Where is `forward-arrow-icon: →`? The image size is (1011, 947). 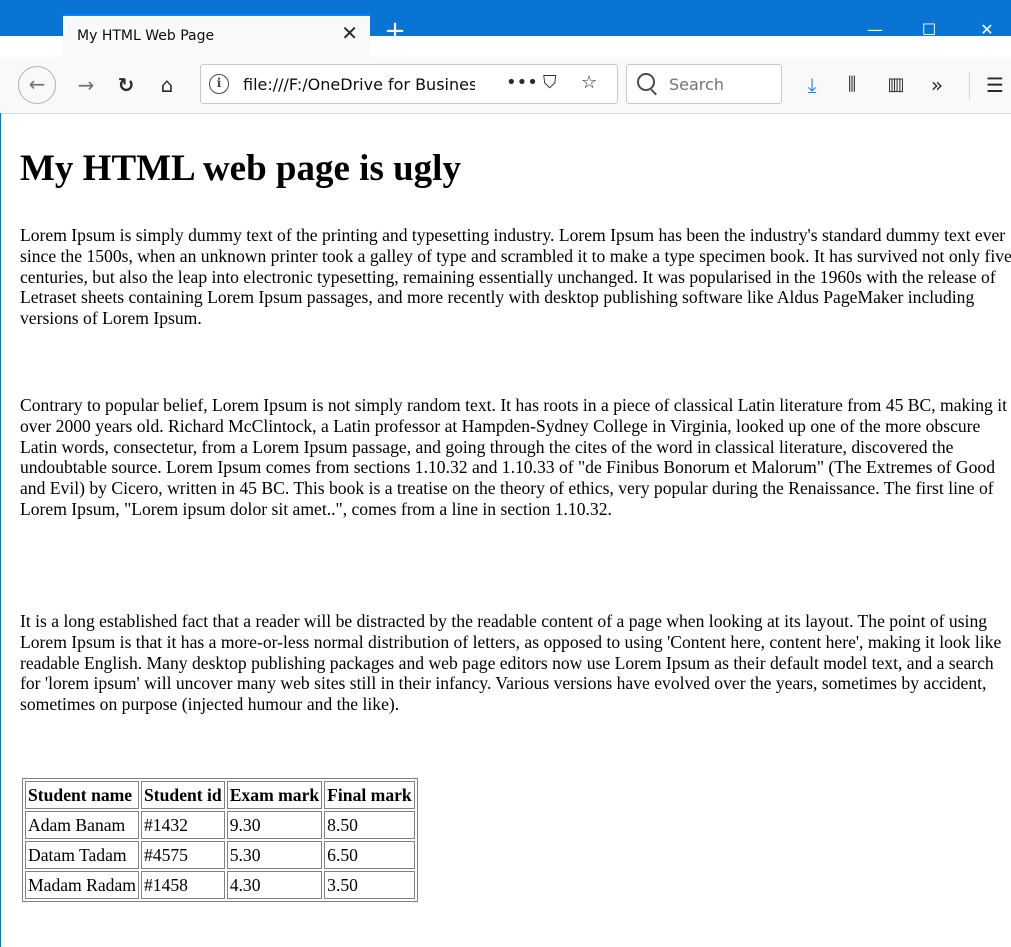 forward-arrow-icon: → is located at coordinates (86, 85).